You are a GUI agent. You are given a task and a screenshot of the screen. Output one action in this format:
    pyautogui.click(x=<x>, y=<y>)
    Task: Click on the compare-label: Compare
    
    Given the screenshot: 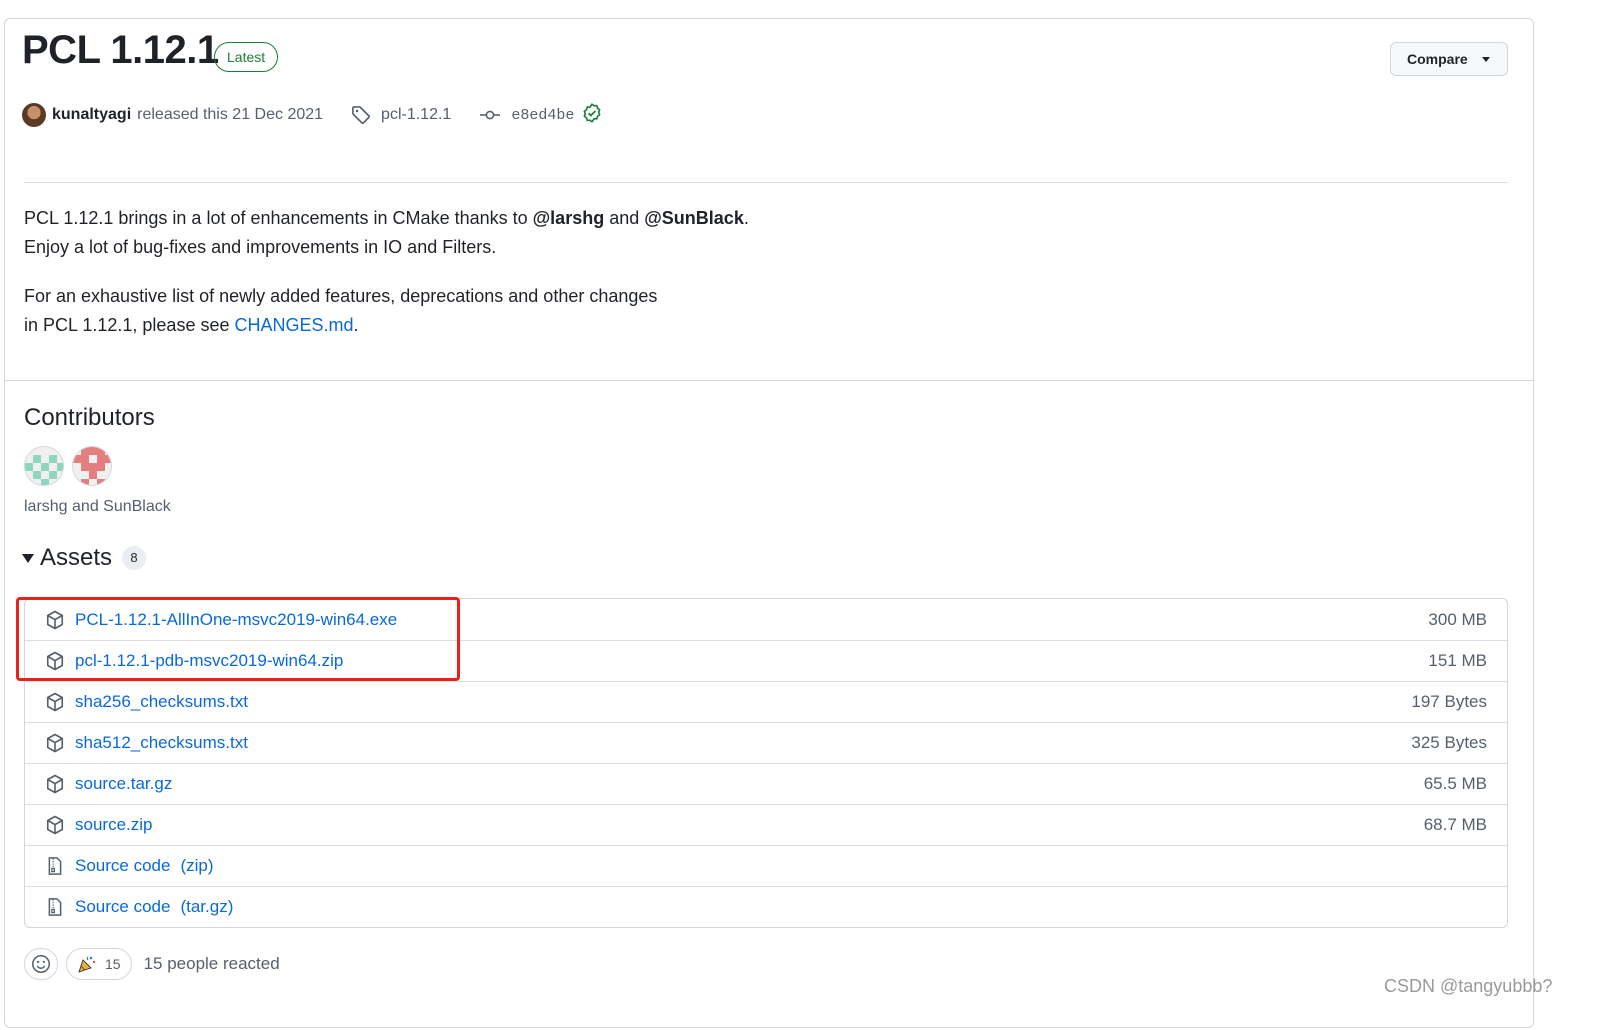 What is the action you would take?
    pyautogui.click(x=1437, y=59)
    